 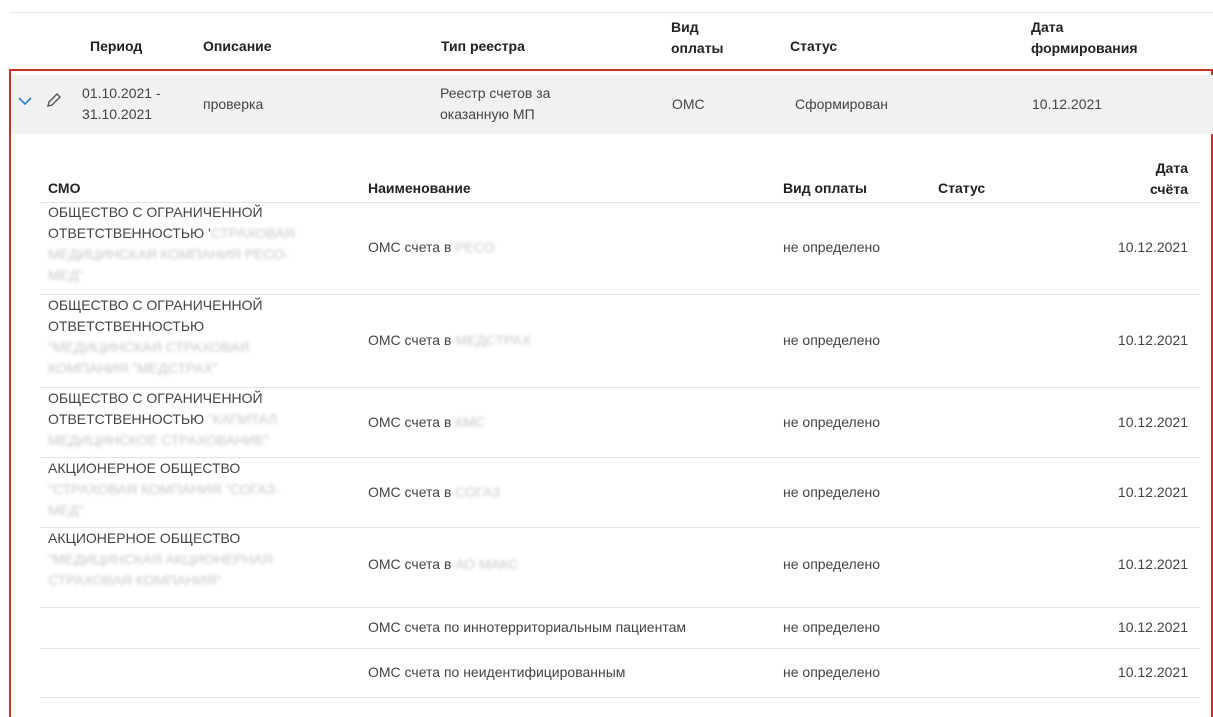 What do you see at coordinates (133, 368) in the screenshot?
I see `smo-line-blurred: КОМПАНИЯ "МЕДСТРАХ"` at bounding box center [133, 368].